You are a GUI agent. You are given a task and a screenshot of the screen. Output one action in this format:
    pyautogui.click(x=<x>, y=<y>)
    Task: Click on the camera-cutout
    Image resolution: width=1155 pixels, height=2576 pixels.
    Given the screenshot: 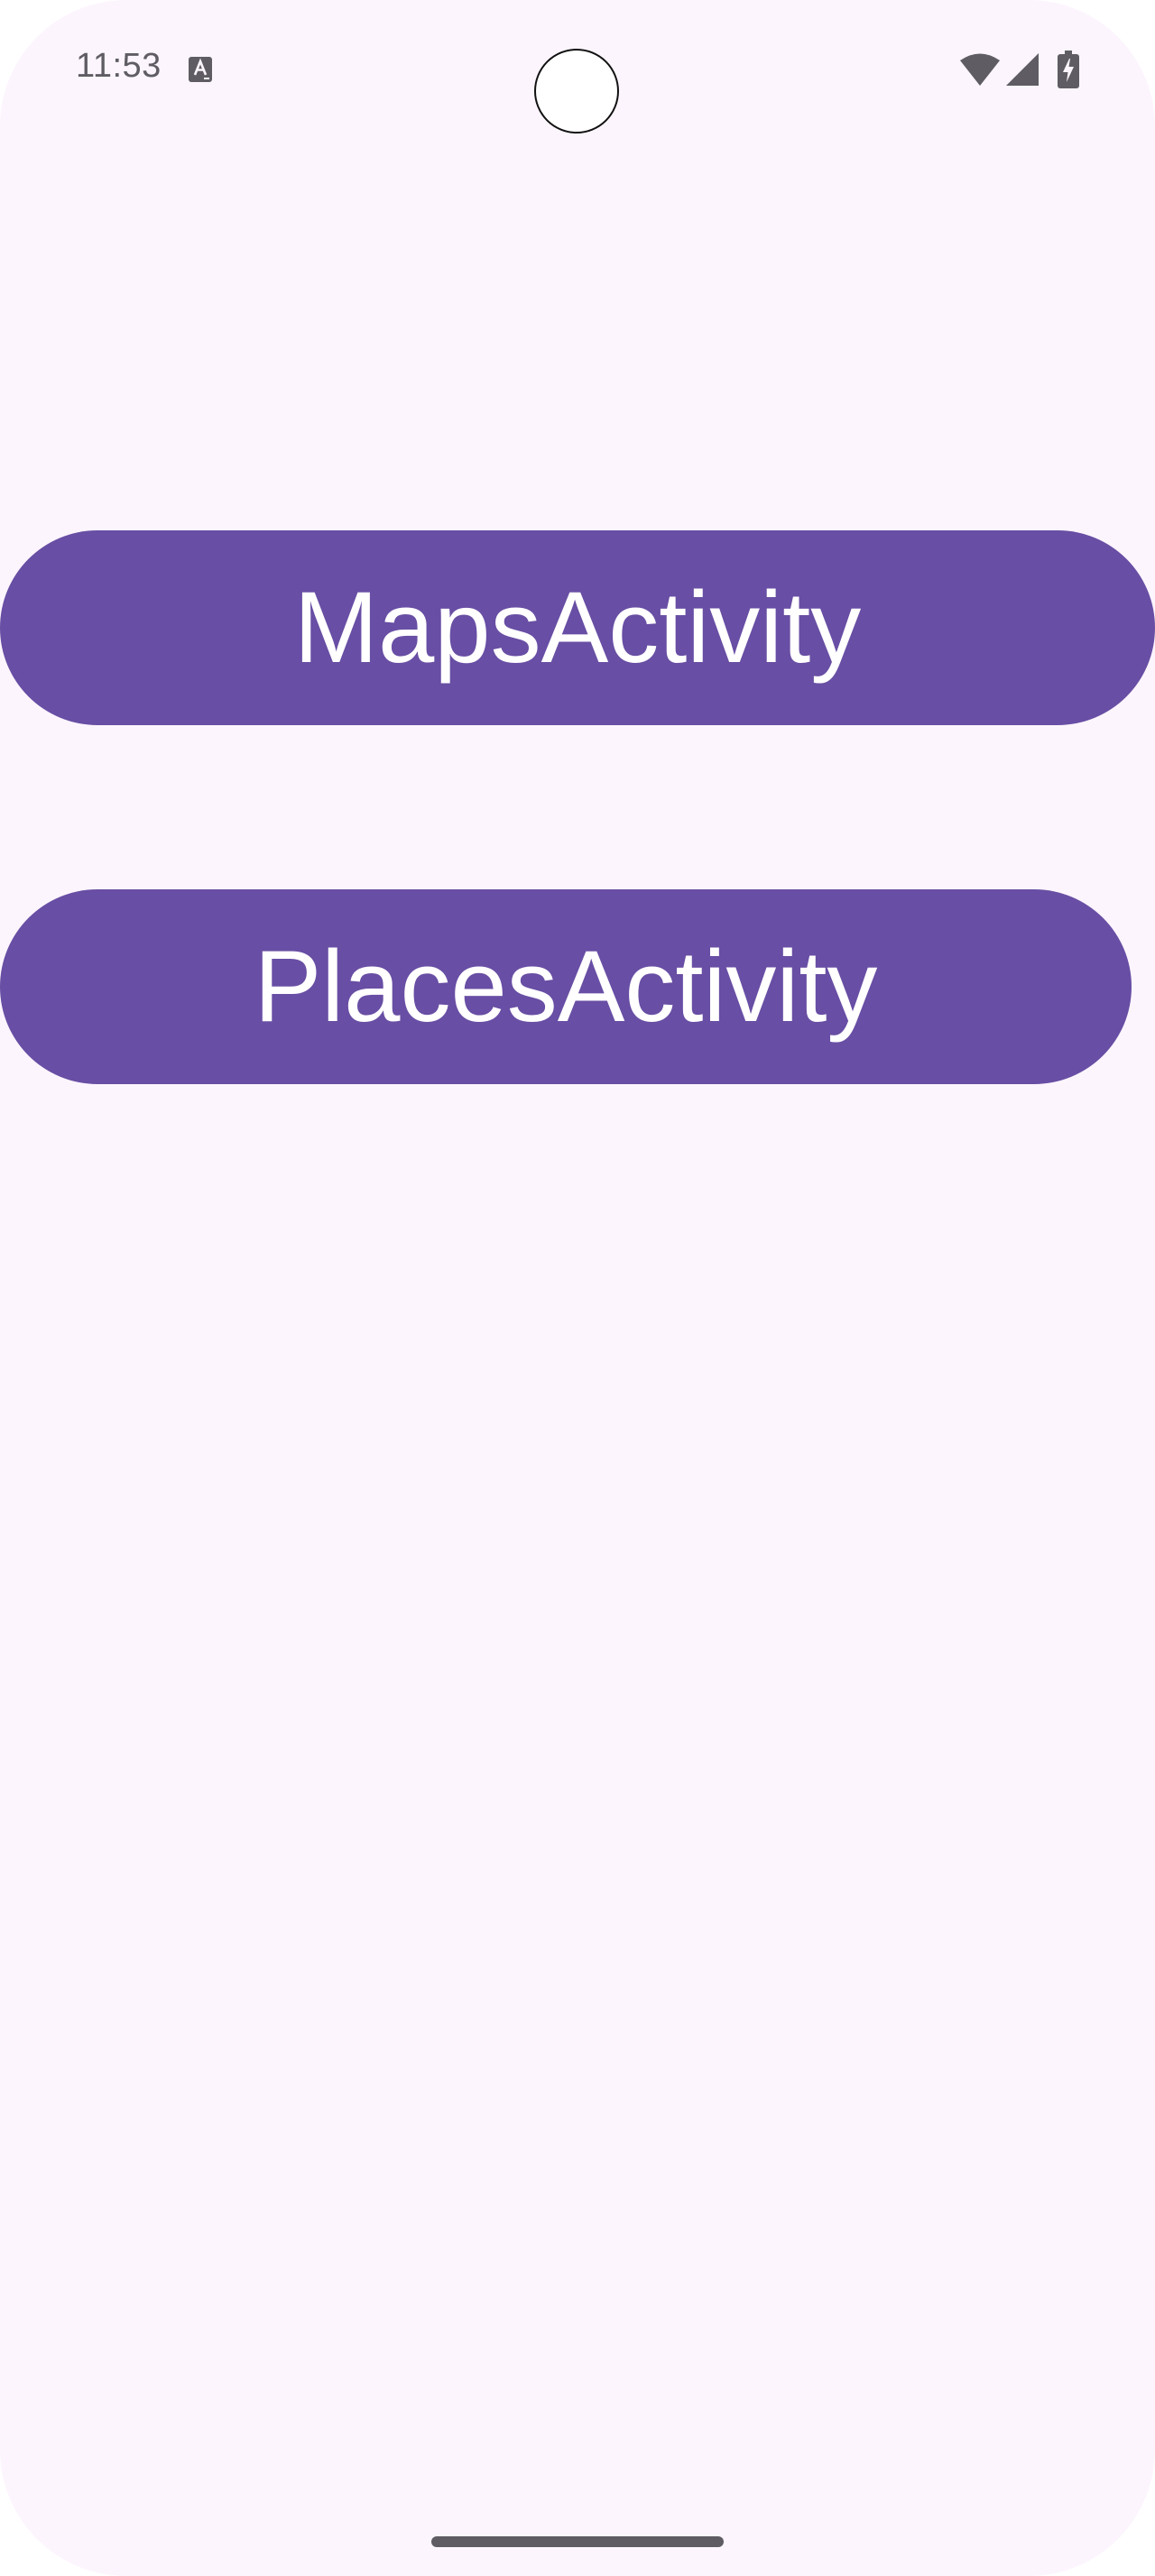 What is the action you would take?
    pyautogui.click(x=576, y=91)
    